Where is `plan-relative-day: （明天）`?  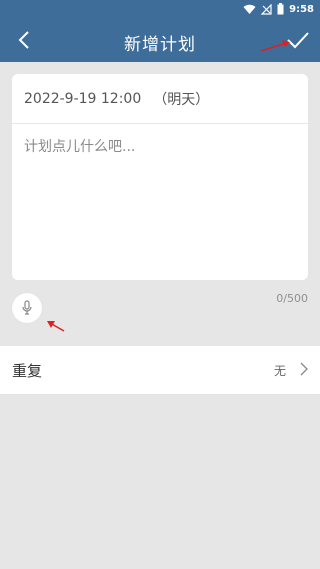
plan-relative-day: （明天） is located at coordinates (181, 99).